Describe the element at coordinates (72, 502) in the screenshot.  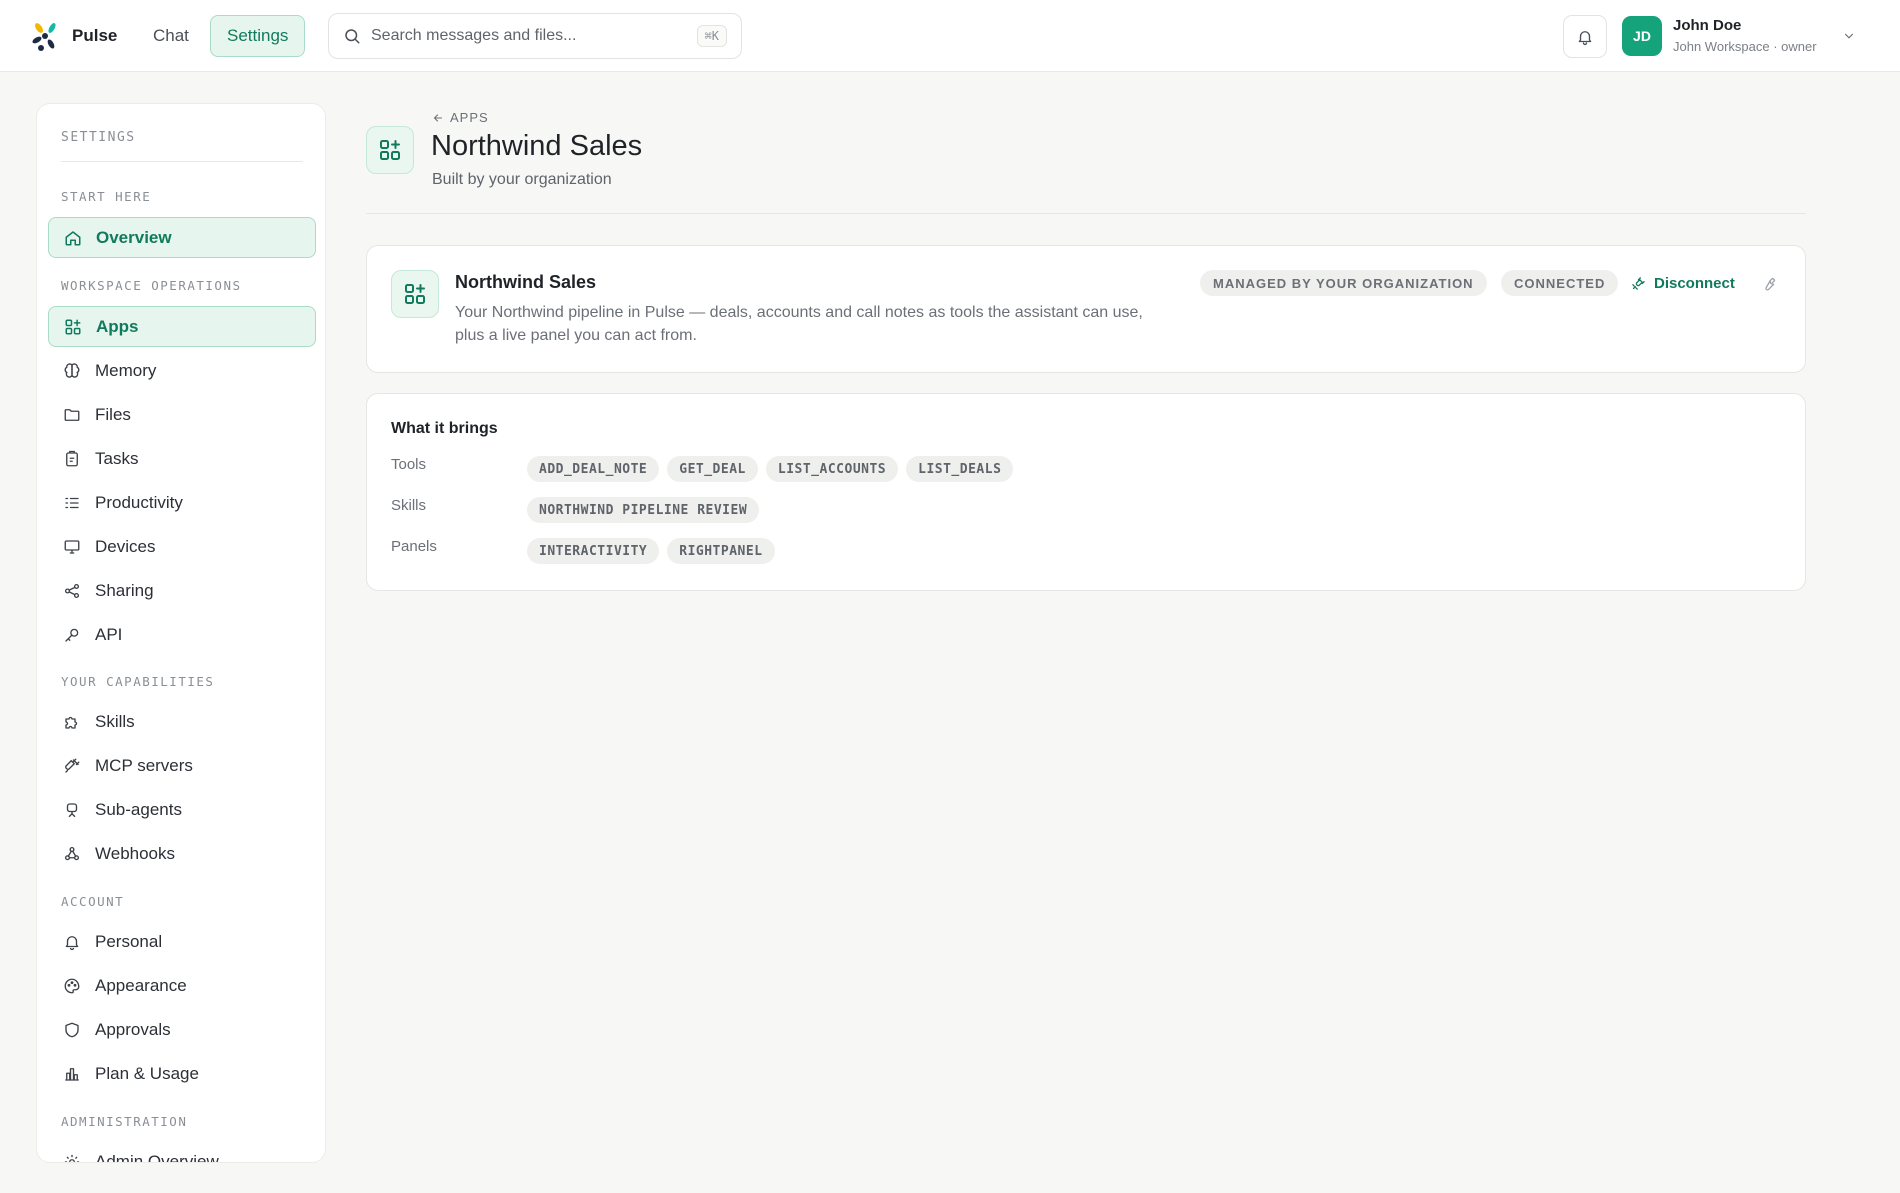
I see `list-check-icon` at that location.